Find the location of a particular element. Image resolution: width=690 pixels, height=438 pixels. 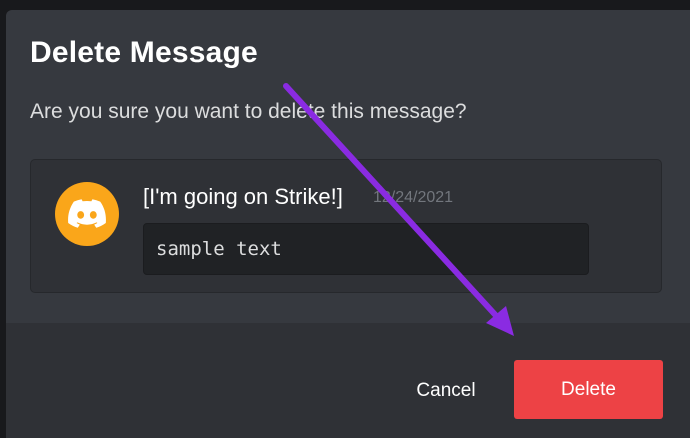

discord-logo-icon is located at coordinates (87, 213).